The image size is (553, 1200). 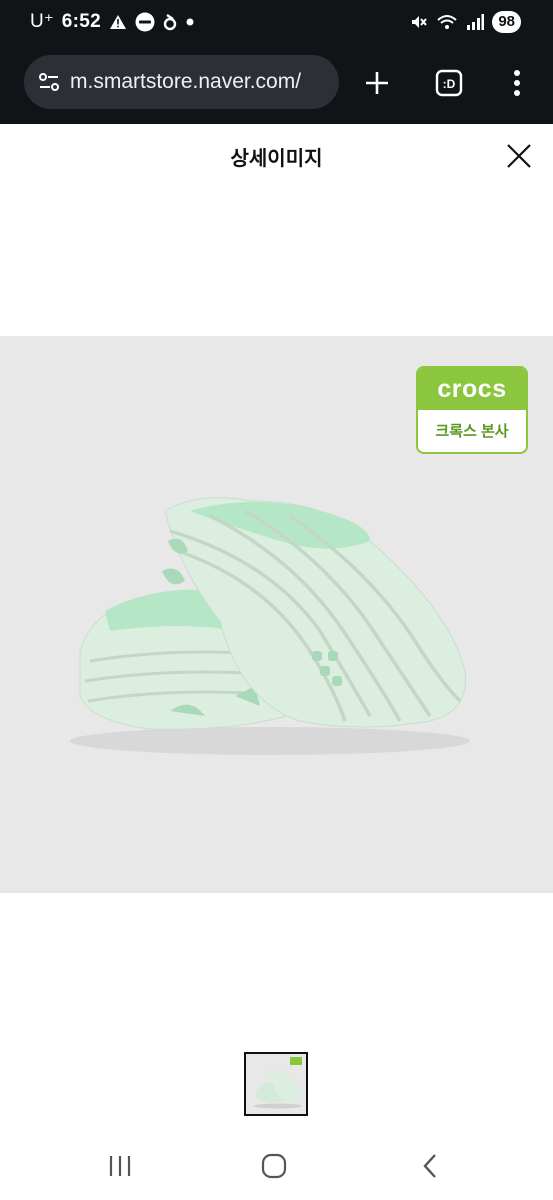 I want to click on page-header: 상세이미지, so click(x=276, y=156).